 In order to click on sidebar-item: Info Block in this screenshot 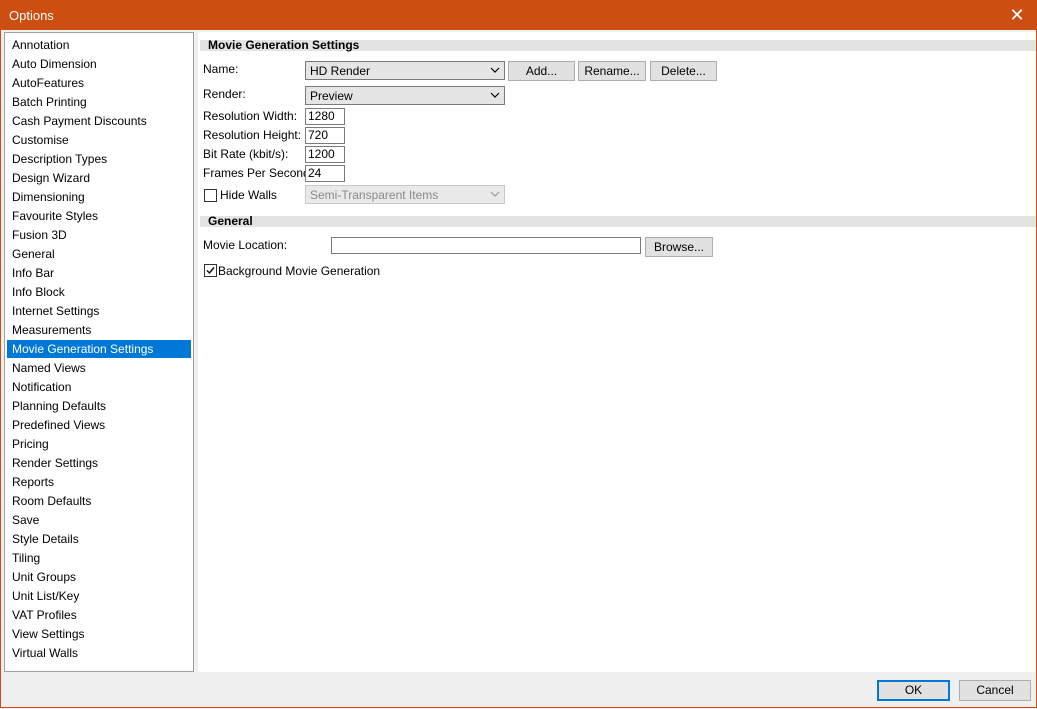, I will do `click(99, 292)`.